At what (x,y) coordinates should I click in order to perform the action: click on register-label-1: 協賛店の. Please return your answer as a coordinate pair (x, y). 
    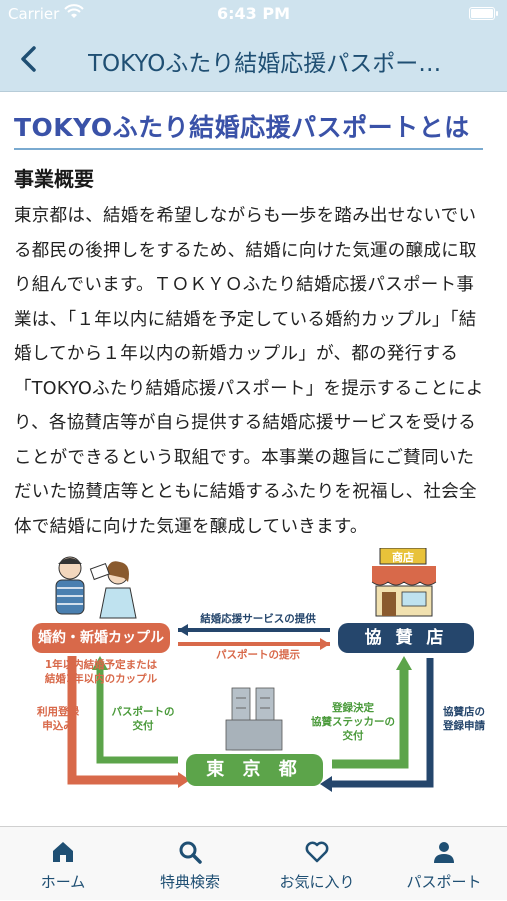
    Looking at the image, I should click on (464, 712).